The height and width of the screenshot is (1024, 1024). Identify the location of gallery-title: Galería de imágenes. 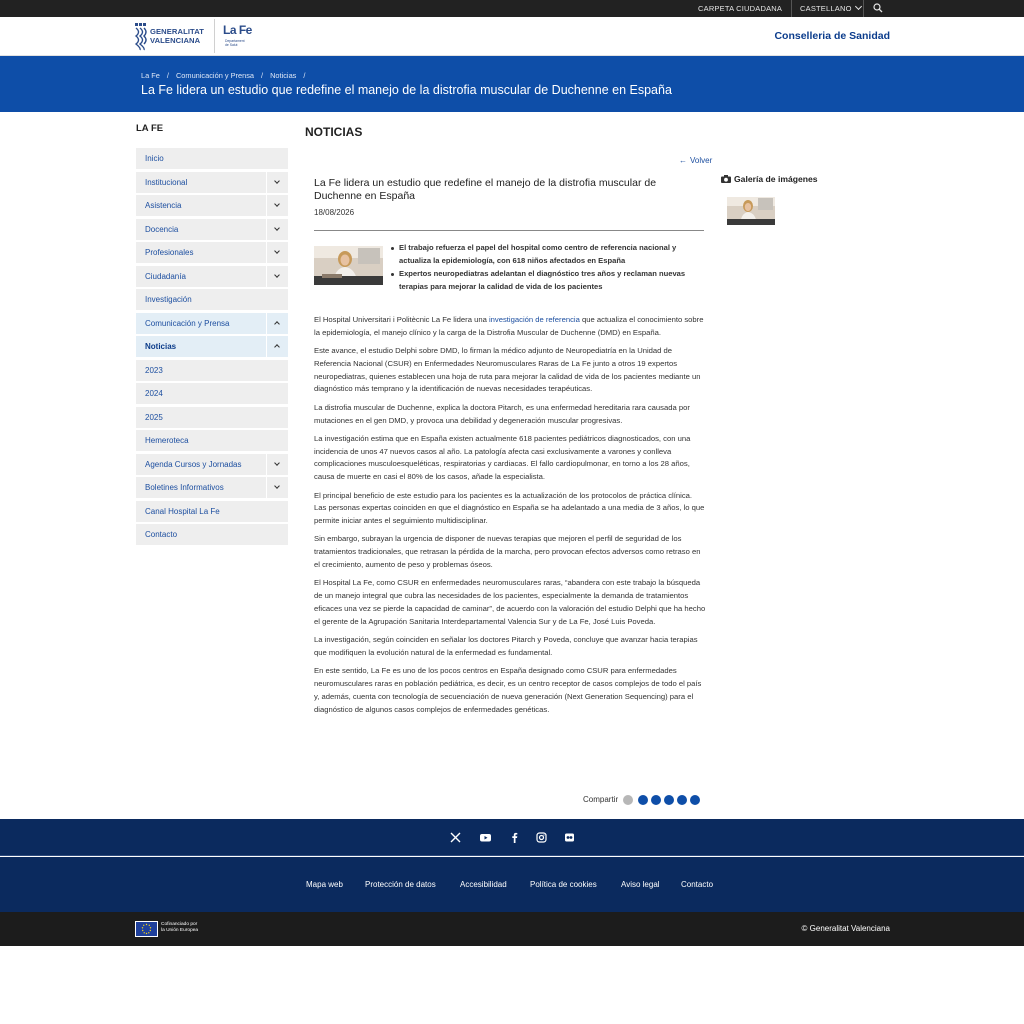
(769, 179).